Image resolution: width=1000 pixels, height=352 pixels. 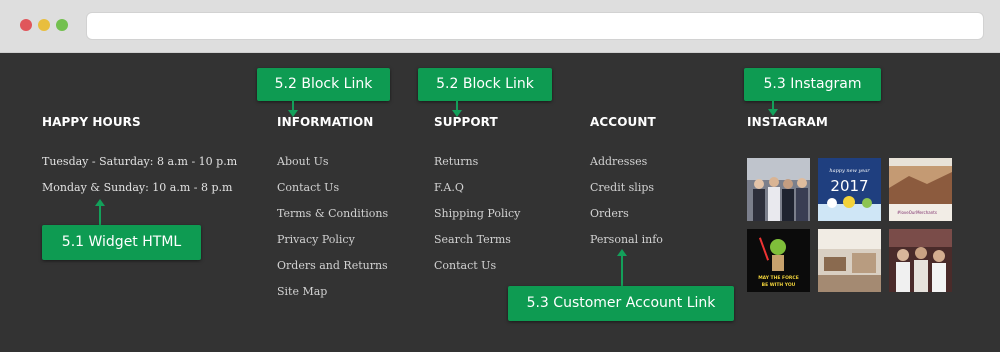 What do you see at coordinates (917, 212) in the screenshot?
I see `svg-text: #loveOurMerchants` at bounding box center [917, 212].